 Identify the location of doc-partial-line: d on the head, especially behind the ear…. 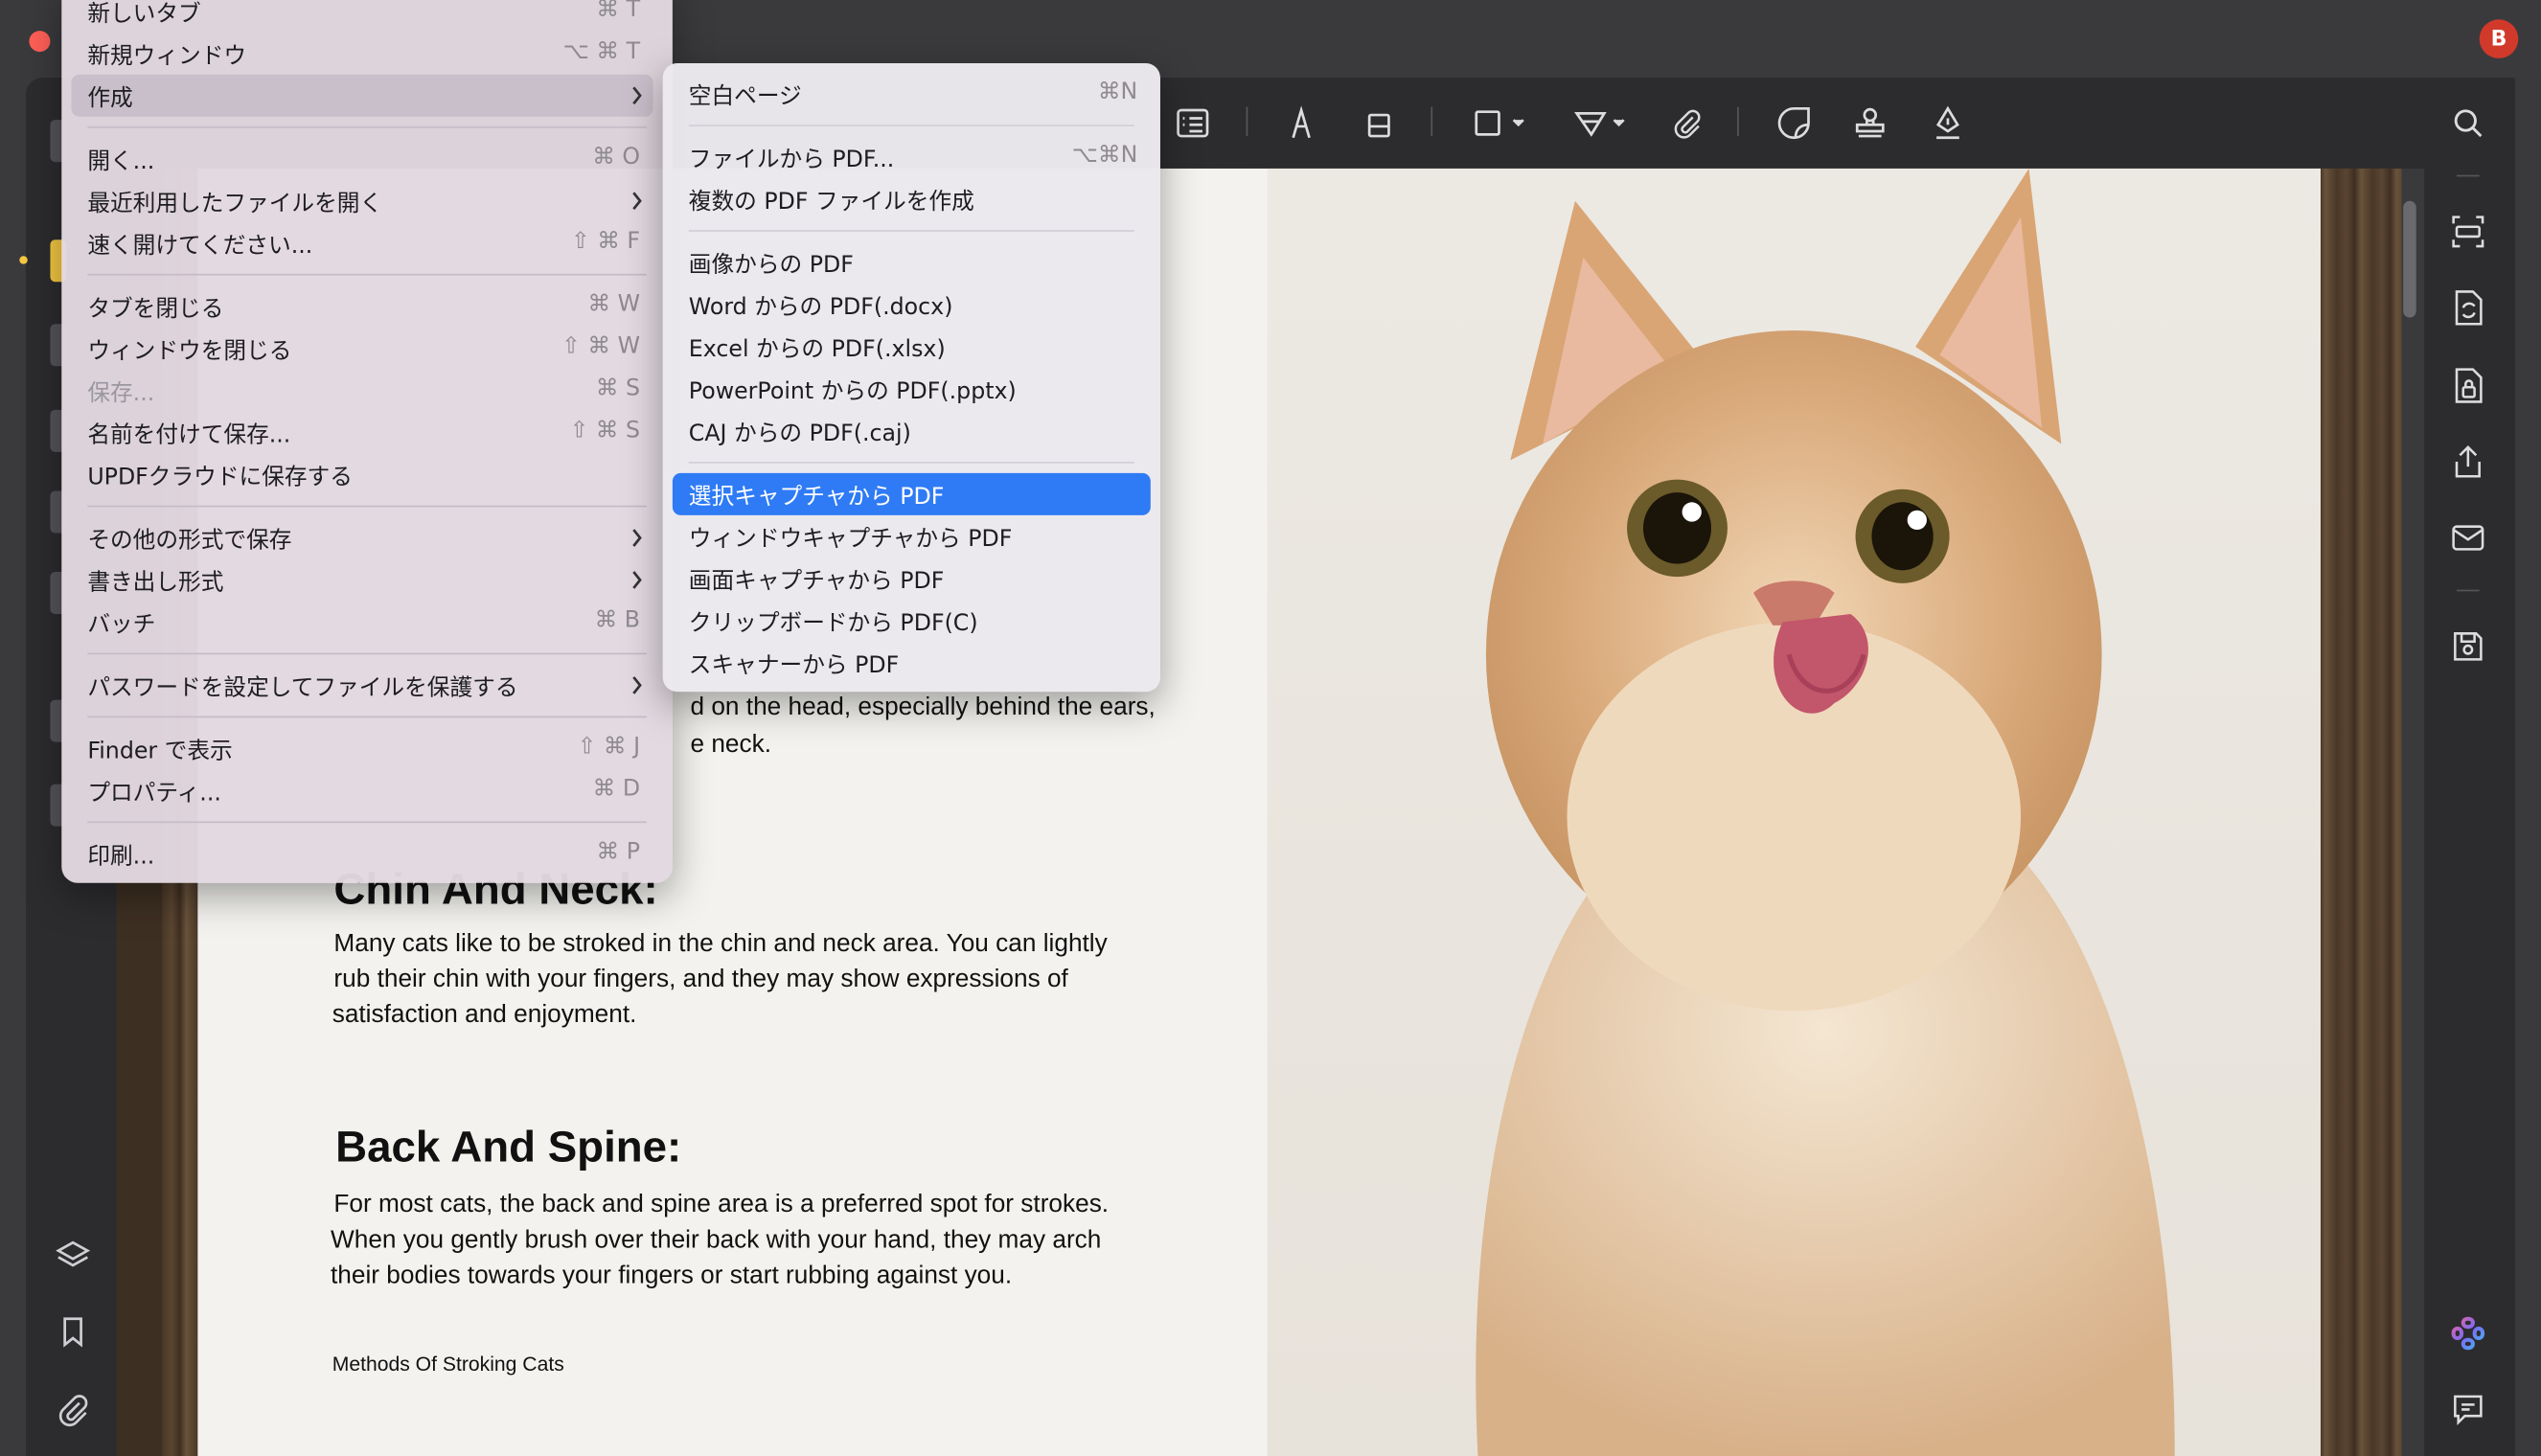
(923, 707).